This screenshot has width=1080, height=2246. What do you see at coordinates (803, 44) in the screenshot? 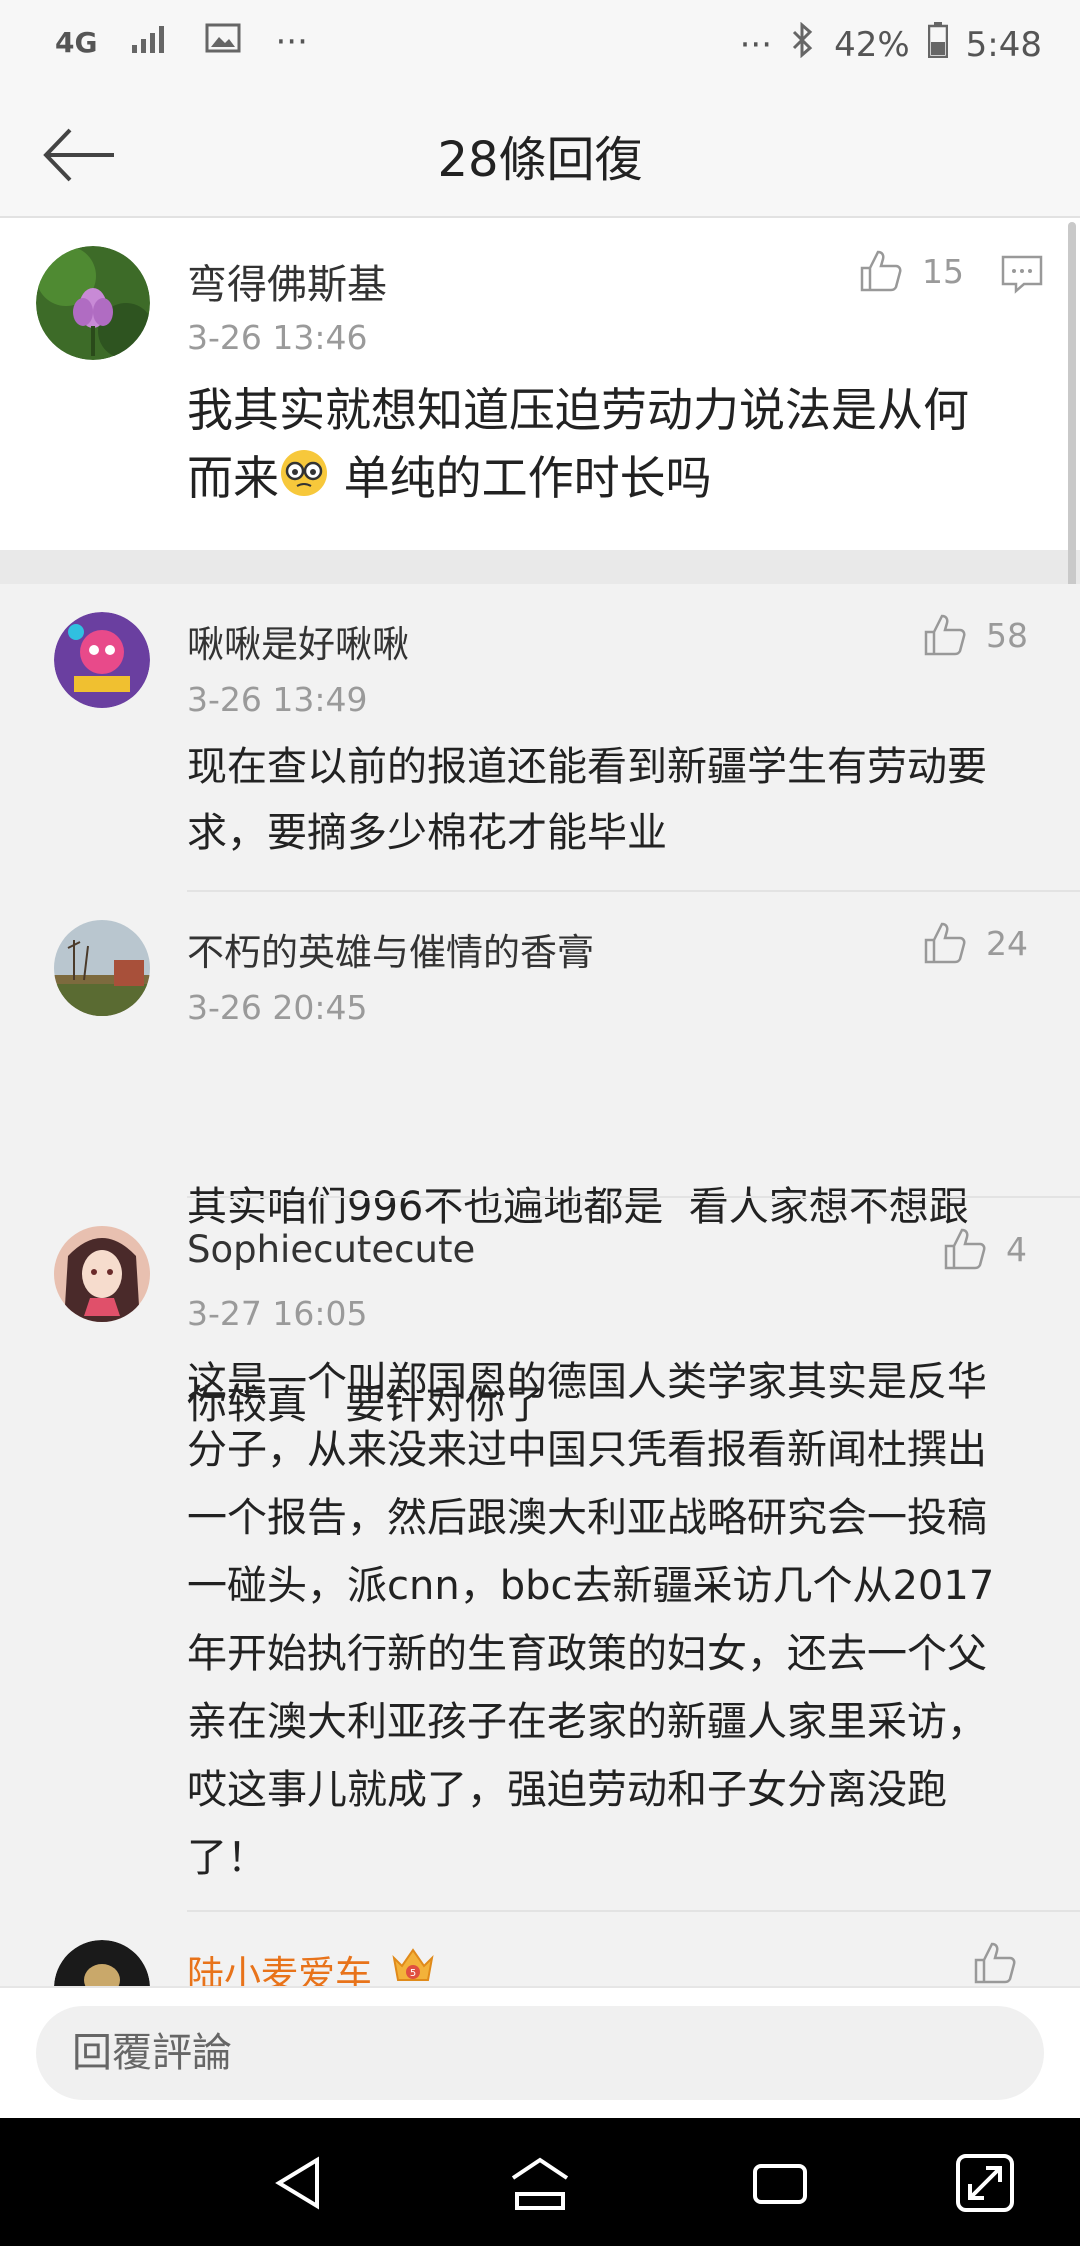
I see `bluetooth-icon` at bounding box center [803, 44].